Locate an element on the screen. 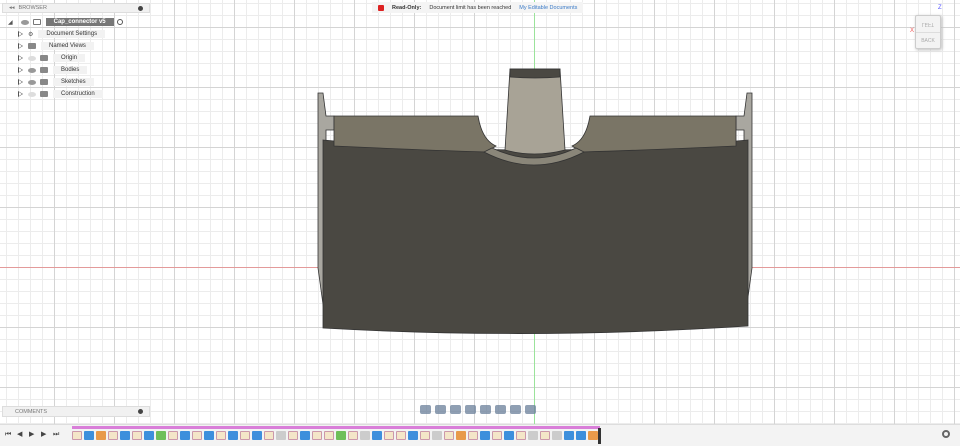 This screenshot has height=446, width=960. pin-icon is located at coordinates (140, 8).